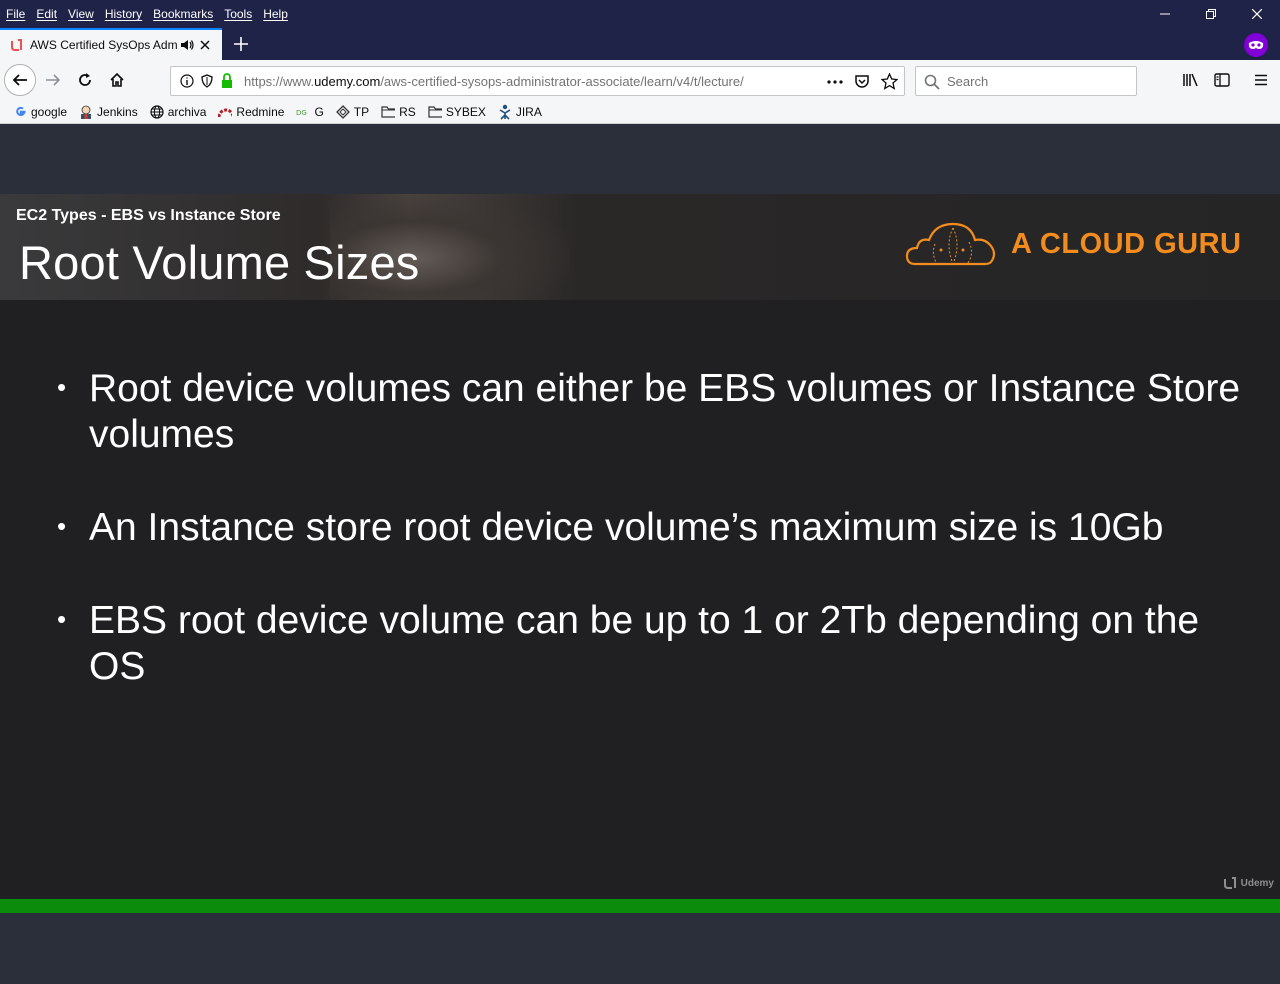  I want to click on bookmark-jenkins: Jenkins, so click(108, 112).